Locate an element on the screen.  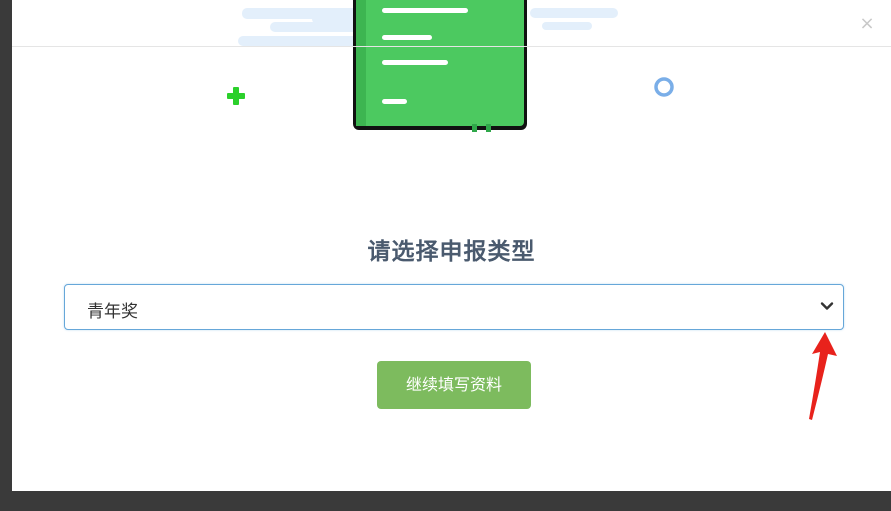
select-value: 青年奖 is located at coordinates (112, 312).